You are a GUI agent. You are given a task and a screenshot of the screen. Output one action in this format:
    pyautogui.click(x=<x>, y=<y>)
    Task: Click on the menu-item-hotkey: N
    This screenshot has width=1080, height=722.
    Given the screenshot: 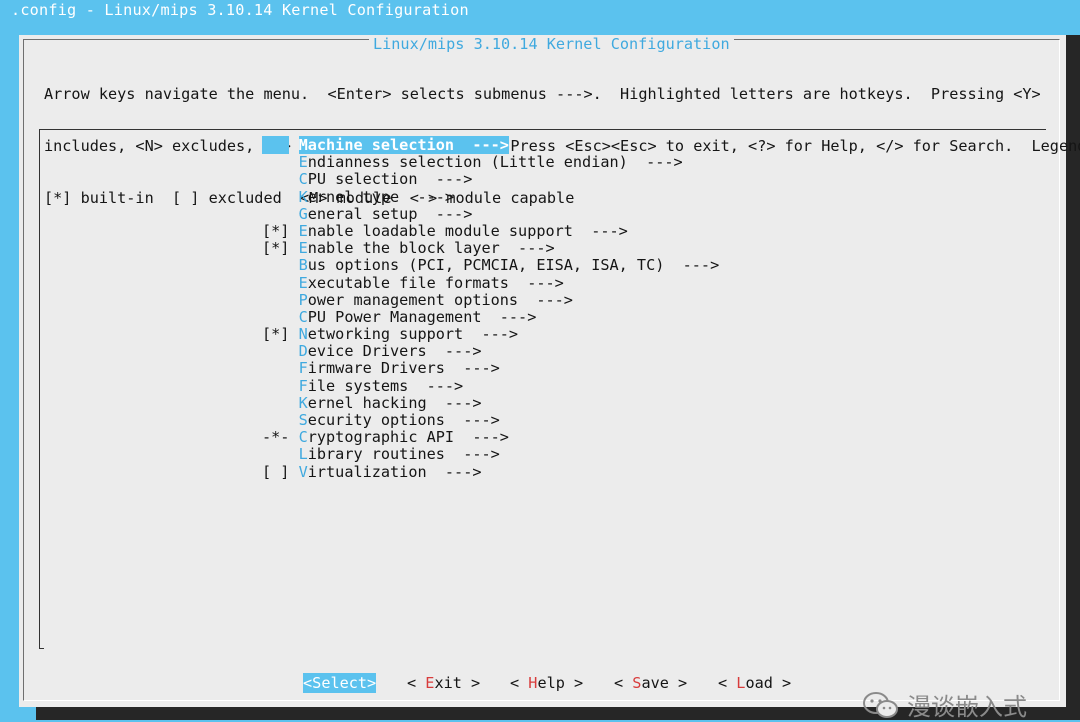 What is the action you would take?
    pyautogui.click(x=303, y=334)
    